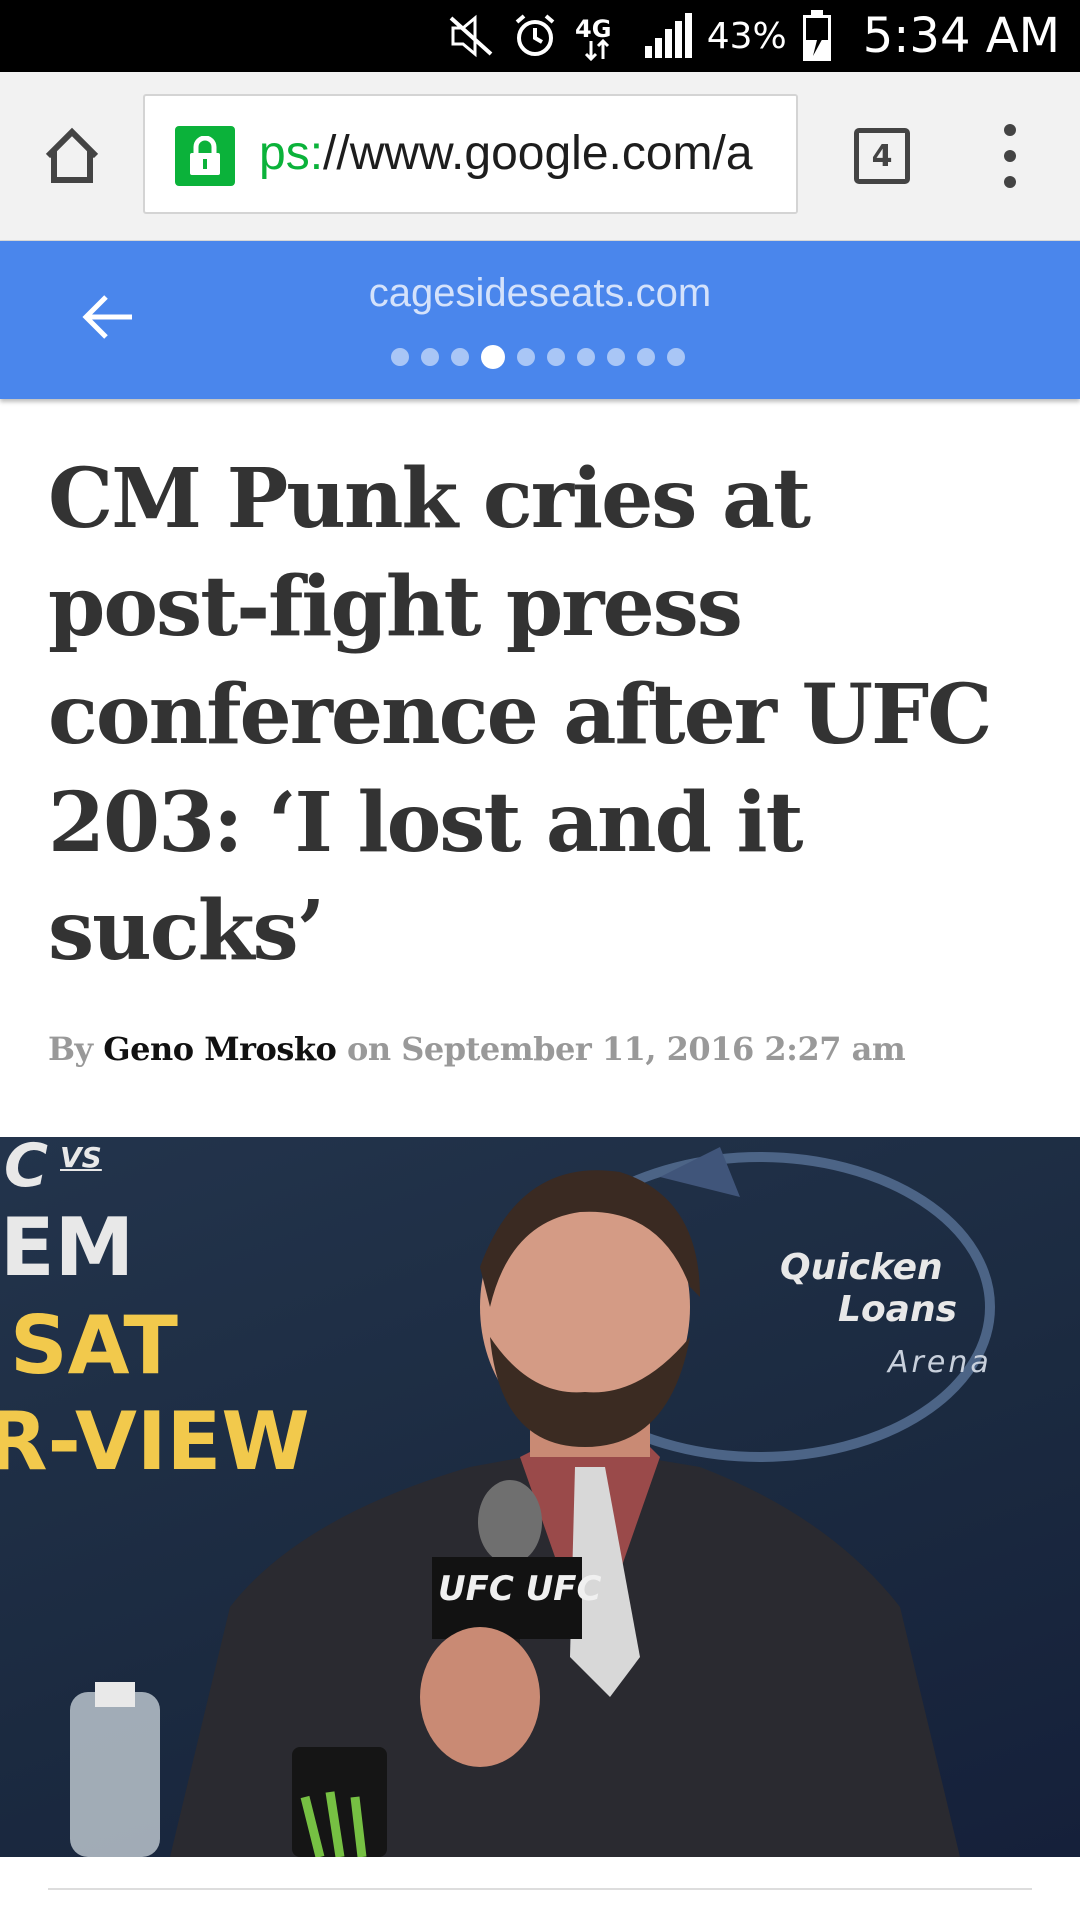 The width and height of the screenshot is (1080, 1920). Describe the element at coordinates (540, 1889) in the screenshot. I see `divider` at that location.